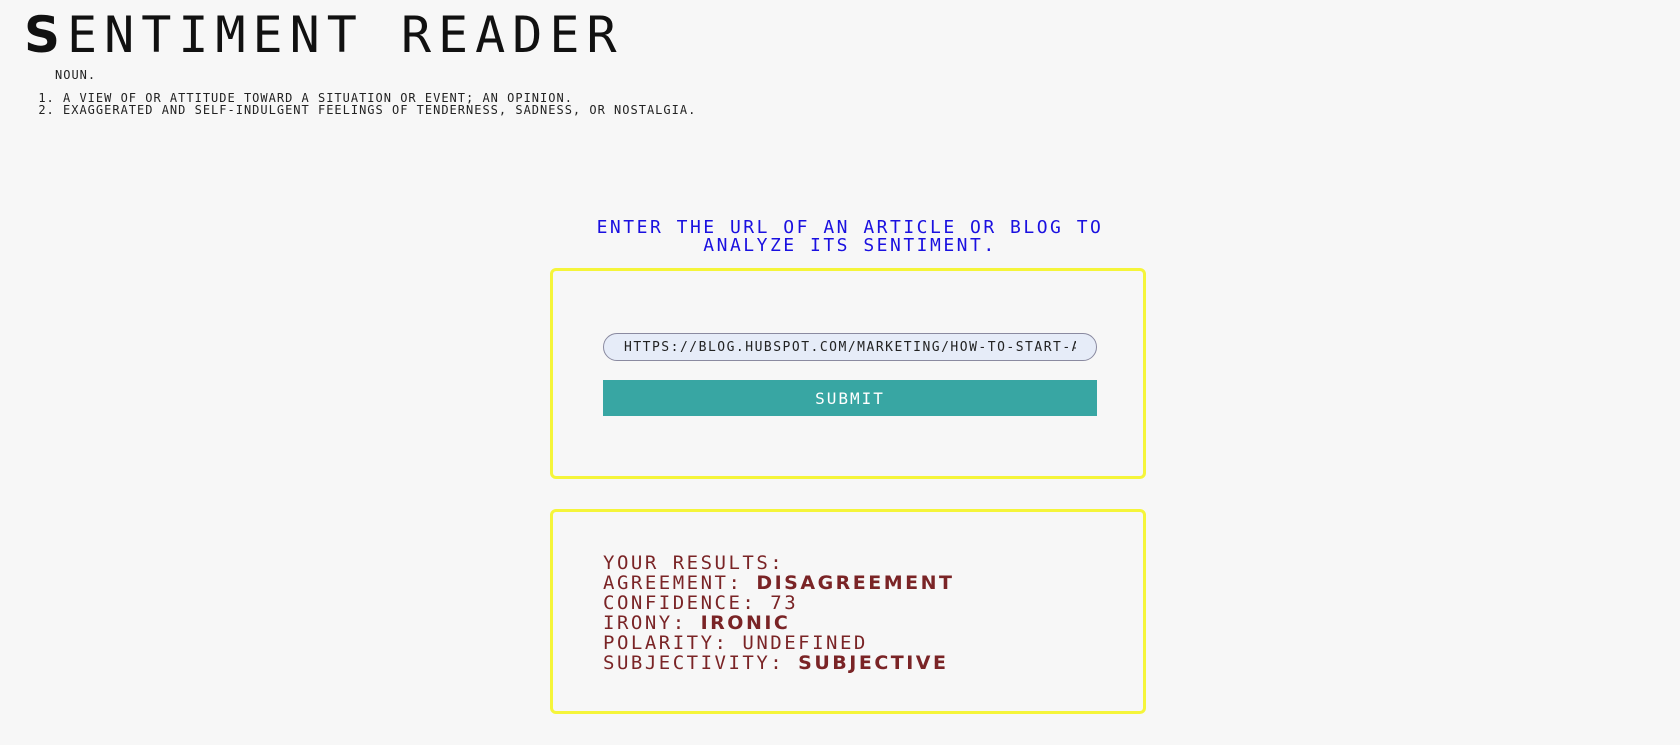 This screenshot has width=1680, height=745. I want to click on submit-button: SUBMIT, so click(850, 398).